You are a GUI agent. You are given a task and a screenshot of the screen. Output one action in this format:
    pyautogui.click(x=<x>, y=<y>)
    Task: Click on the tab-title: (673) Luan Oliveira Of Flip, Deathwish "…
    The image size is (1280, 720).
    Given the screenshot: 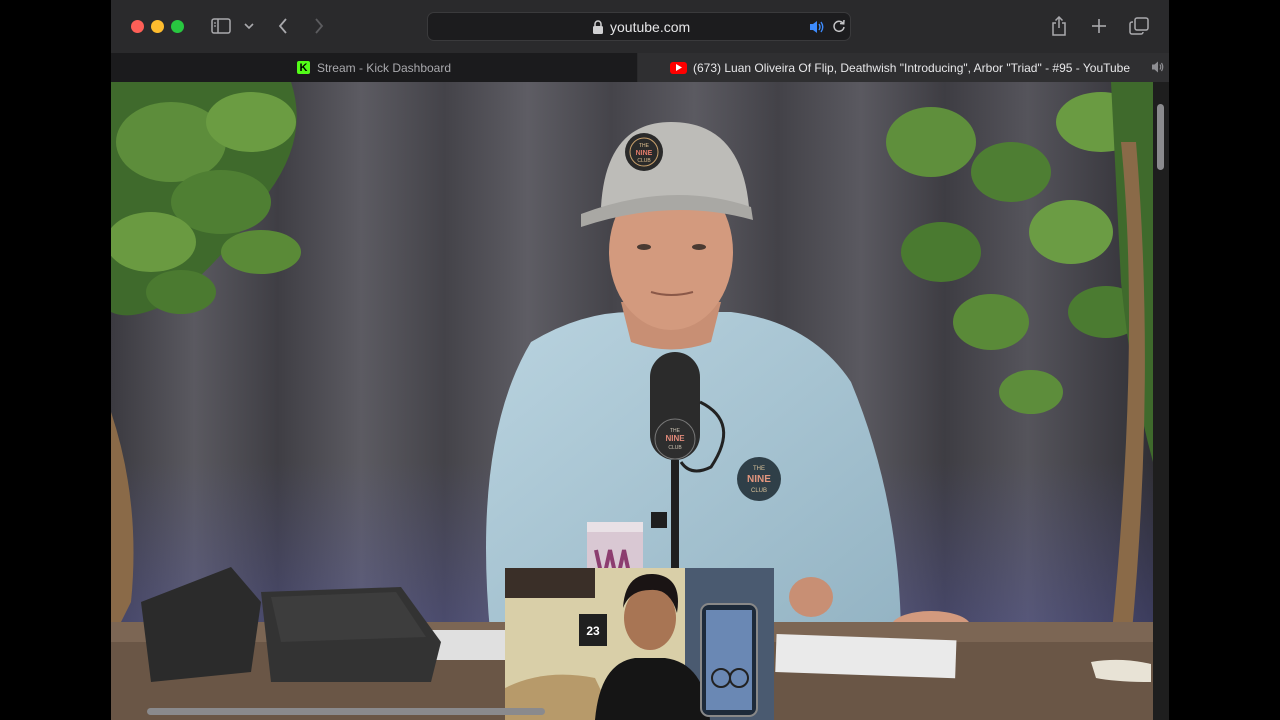 What is the action you would take?
    pyautogui.click(x=912, y=67)
    